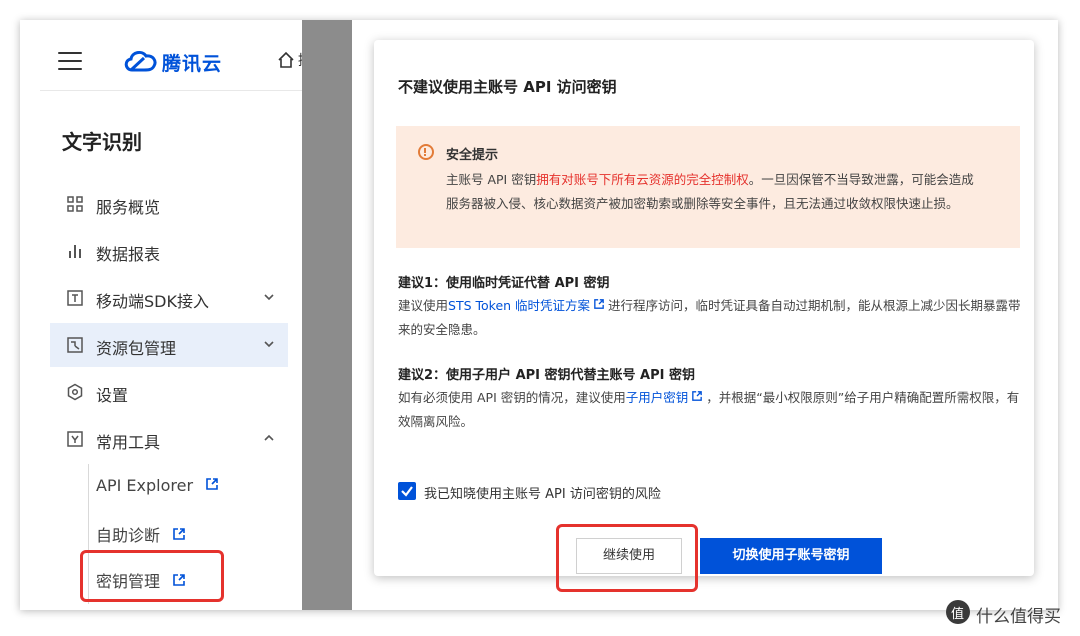  Describe the element at coordinates (269, 438) in the screenshot. I see `chevron-up-icon` at that location.